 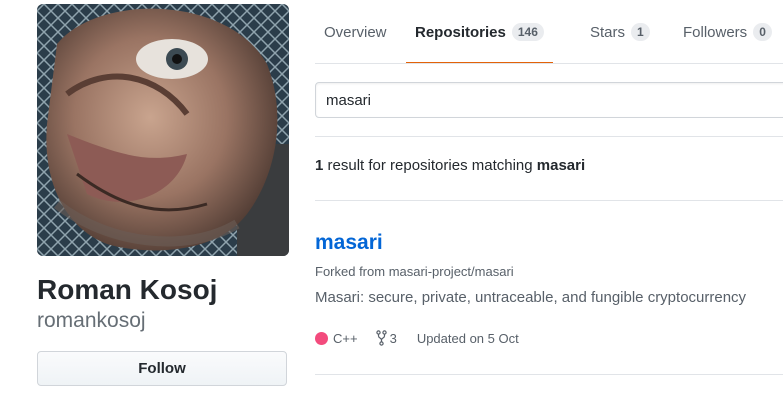 I want to click on forks-link: 3, so click(x=386, y=338).